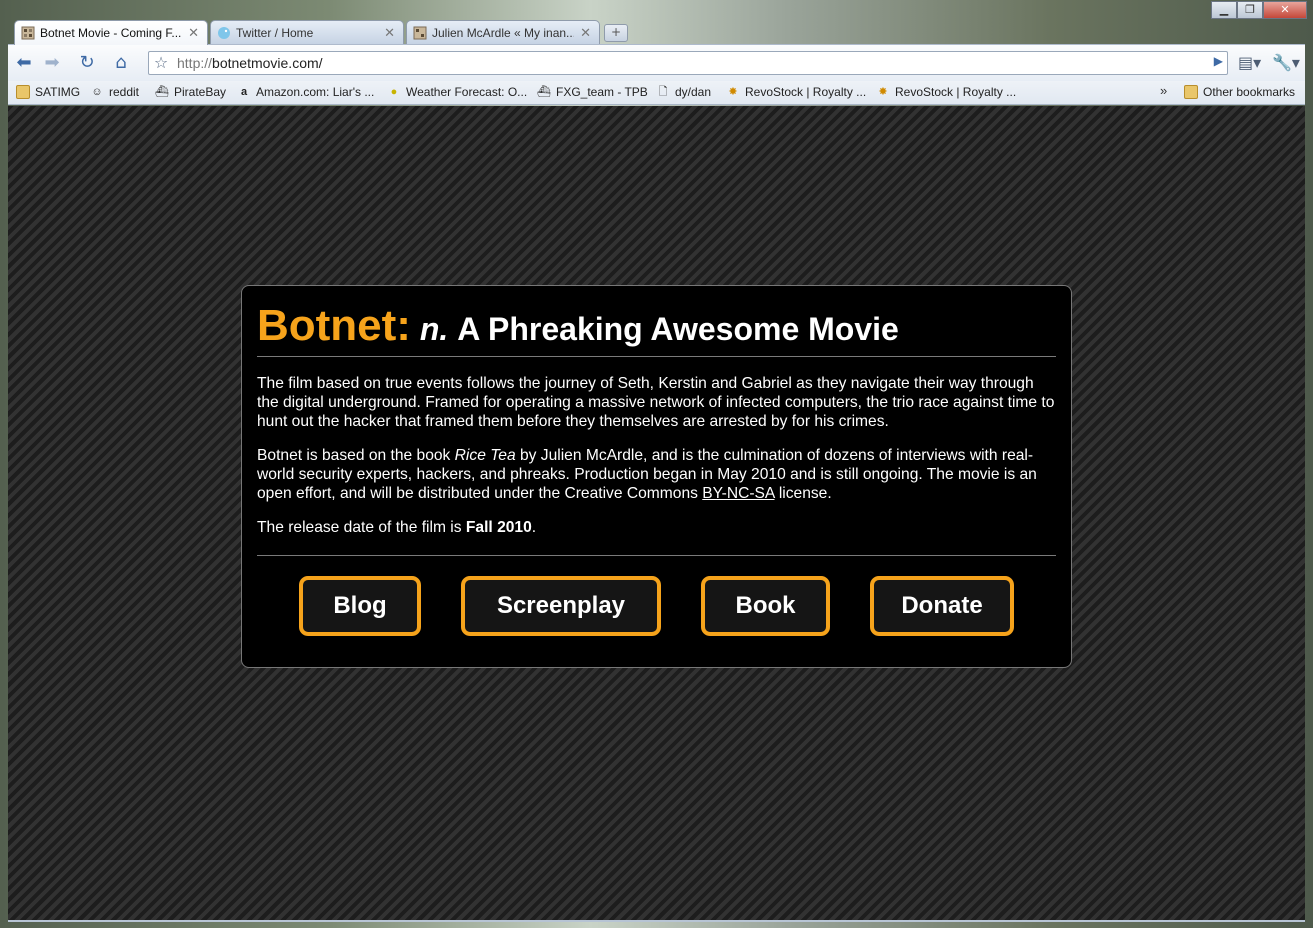  What do you see at coordinates (1249, 92) in the screenshot?
I see `other-bookmarks-label: Other bookmarks` at bounding box center [1249, 92].